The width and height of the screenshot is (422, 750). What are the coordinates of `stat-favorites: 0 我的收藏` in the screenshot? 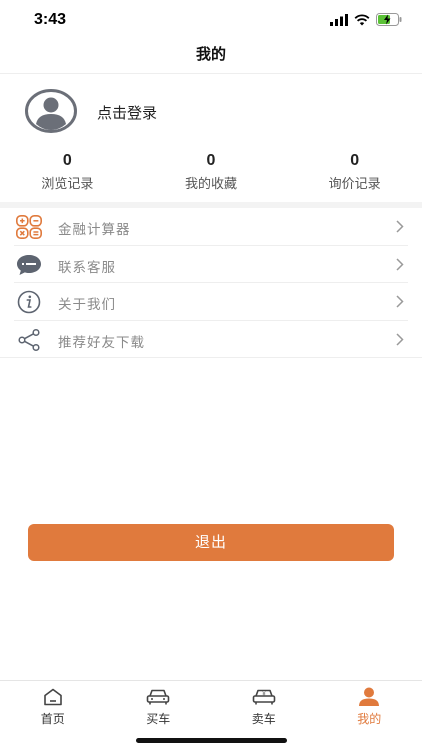 It's located at (211, 172).